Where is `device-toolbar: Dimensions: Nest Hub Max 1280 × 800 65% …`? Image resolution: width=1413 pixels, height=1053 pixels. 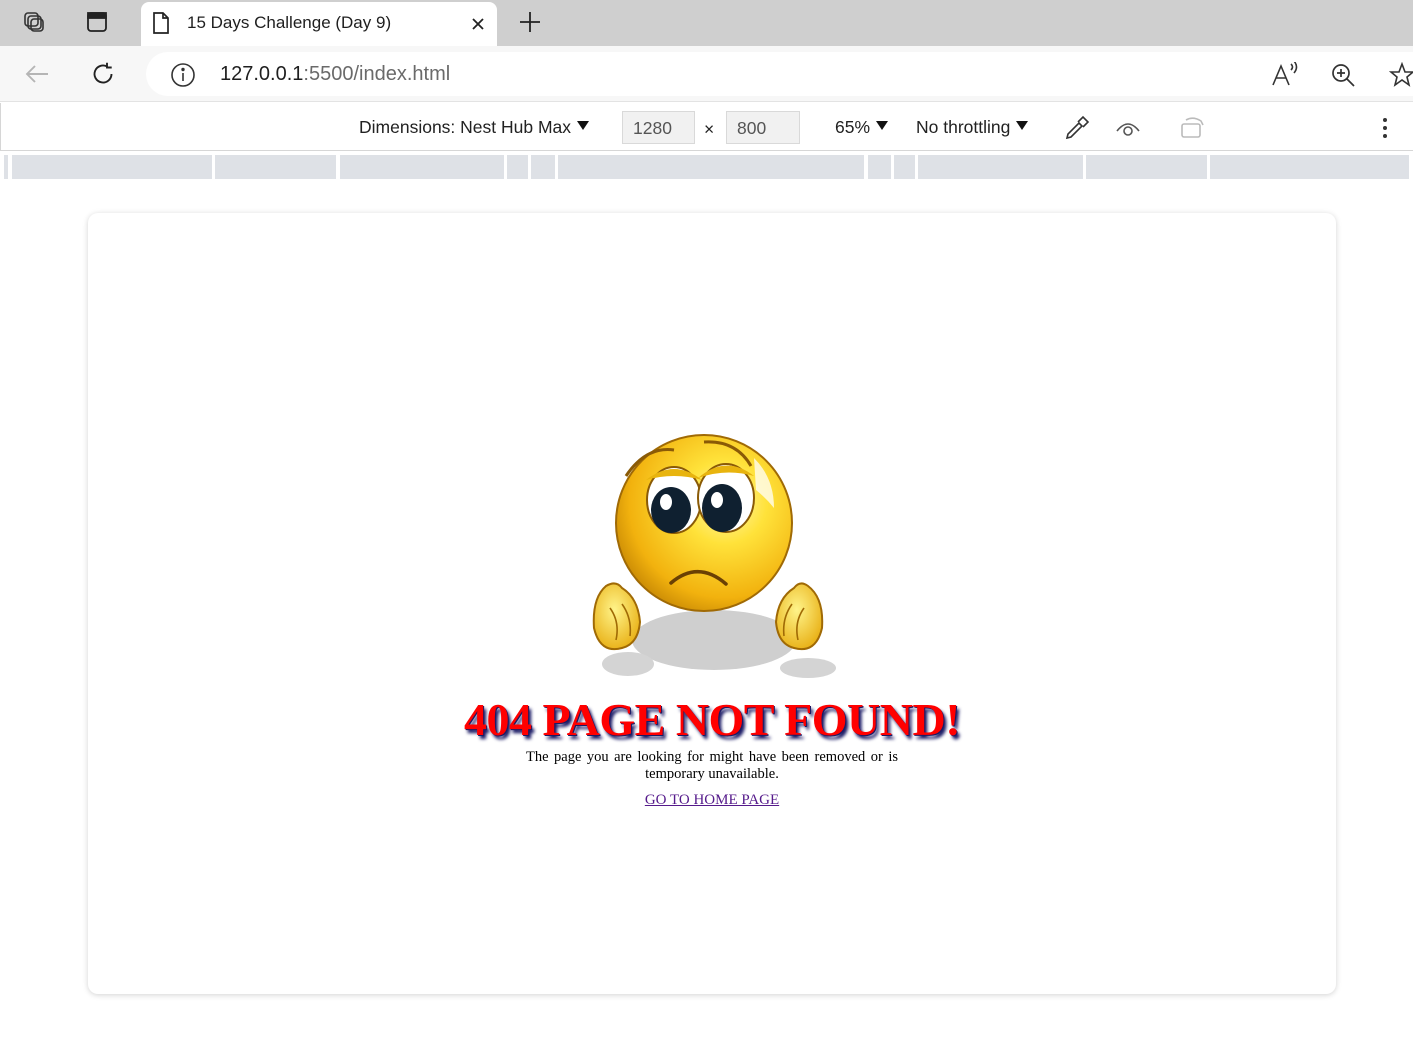 device-toolbar: Dimensions: Nest Hub Max 1280 × 800 65% … is located at coordinates (706, 127).